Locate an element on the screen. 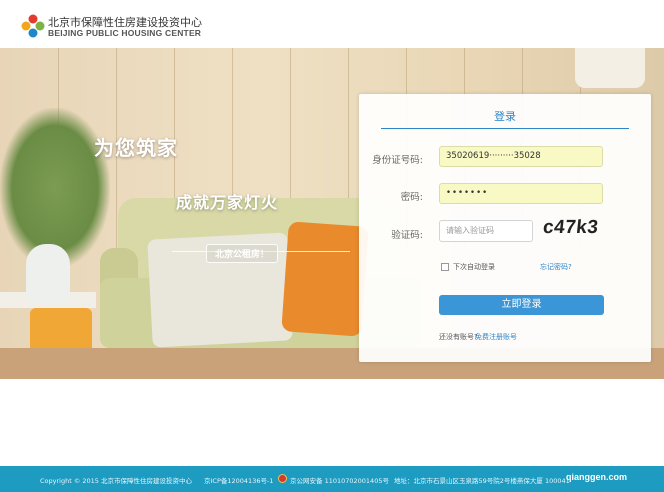 The height and width of the screenshot is (492, 664). register-link: 免费注册账号 is located at coordinates (496, 337).